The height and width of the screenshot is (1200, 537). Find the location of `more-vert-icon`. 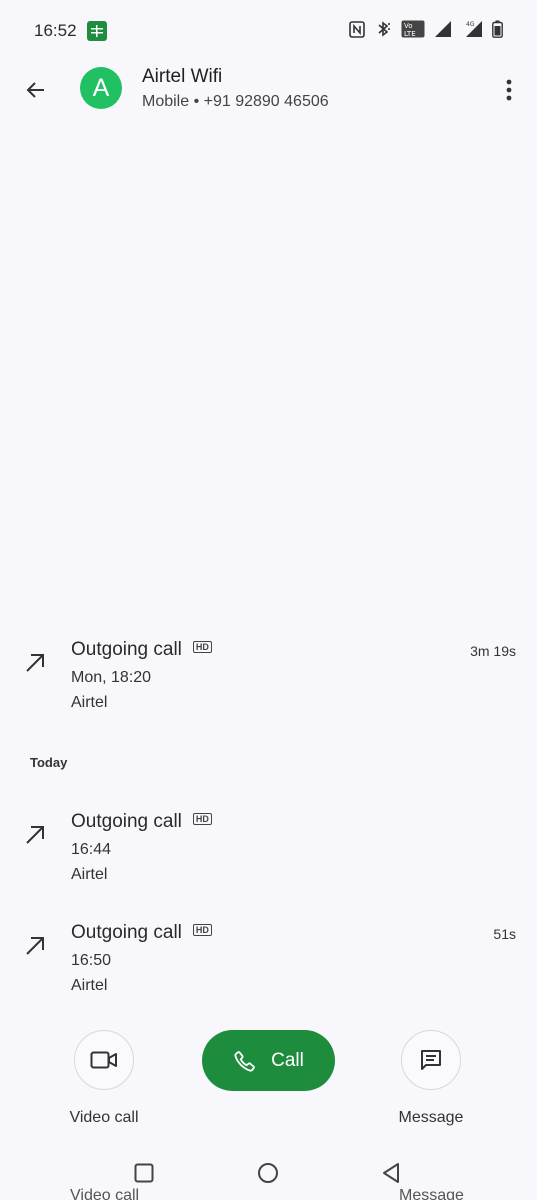

more-vert-icon is located at coordinates (509, 90).